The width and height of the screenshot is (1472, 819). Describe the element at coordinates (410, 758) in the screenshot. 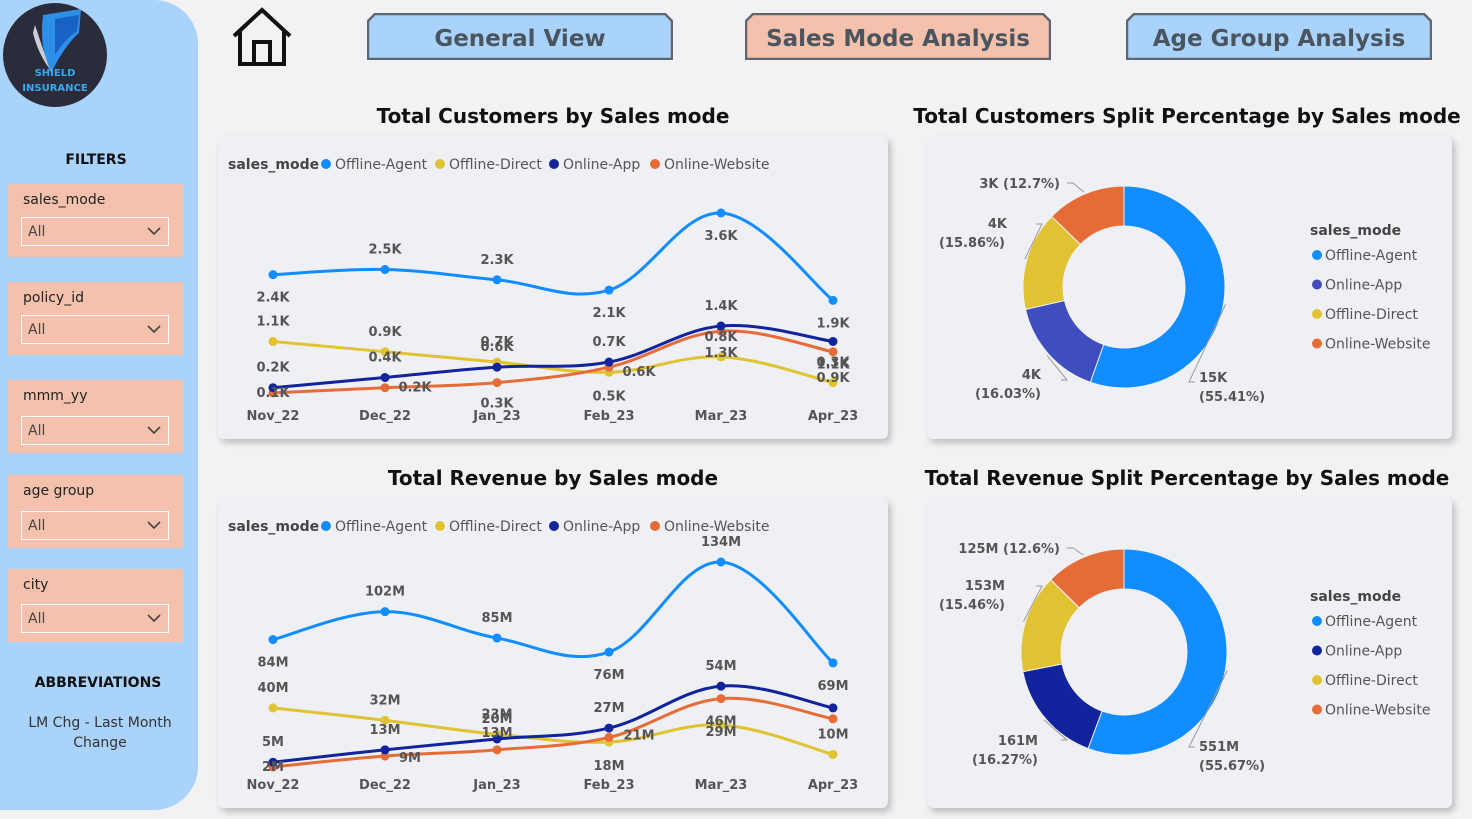

I see `data-label: 9M` at that location.